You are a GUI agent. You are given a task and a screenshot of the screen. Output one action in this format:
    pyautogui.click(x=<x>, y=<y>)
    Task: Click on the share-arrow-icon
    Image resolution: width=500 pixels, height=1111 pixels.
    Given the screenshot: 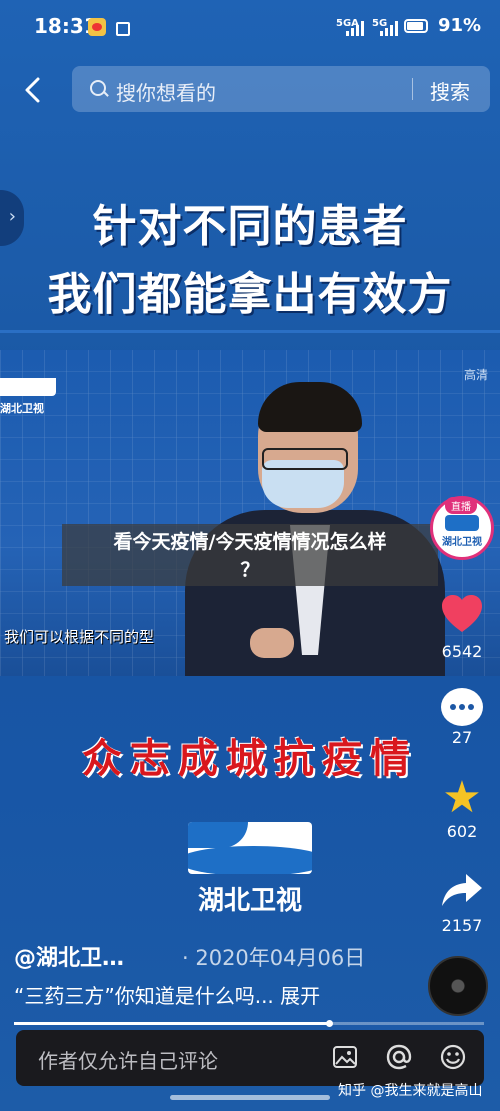 What is the action you would take?
    pyautogui.click(x=462, y=890)
    